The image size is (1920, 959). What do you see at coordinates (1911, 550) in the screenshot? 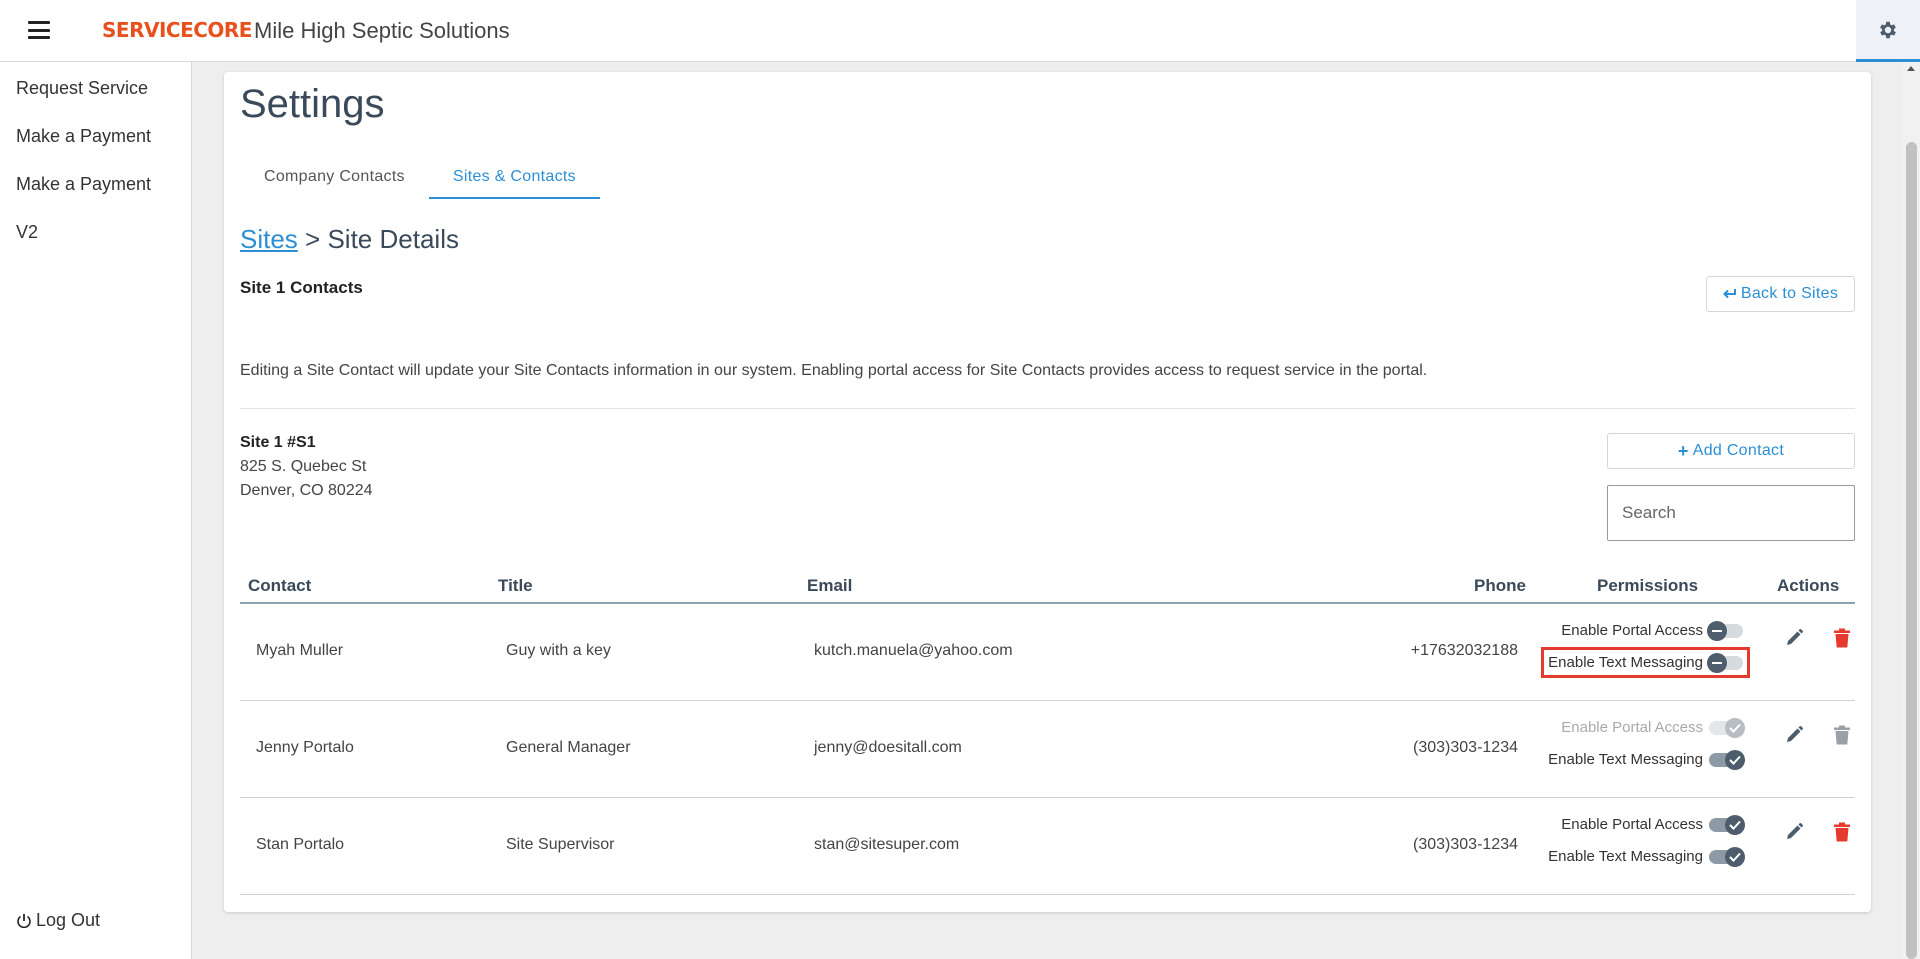
I see `scroll-thumb` at bounding box center [1911, 550].